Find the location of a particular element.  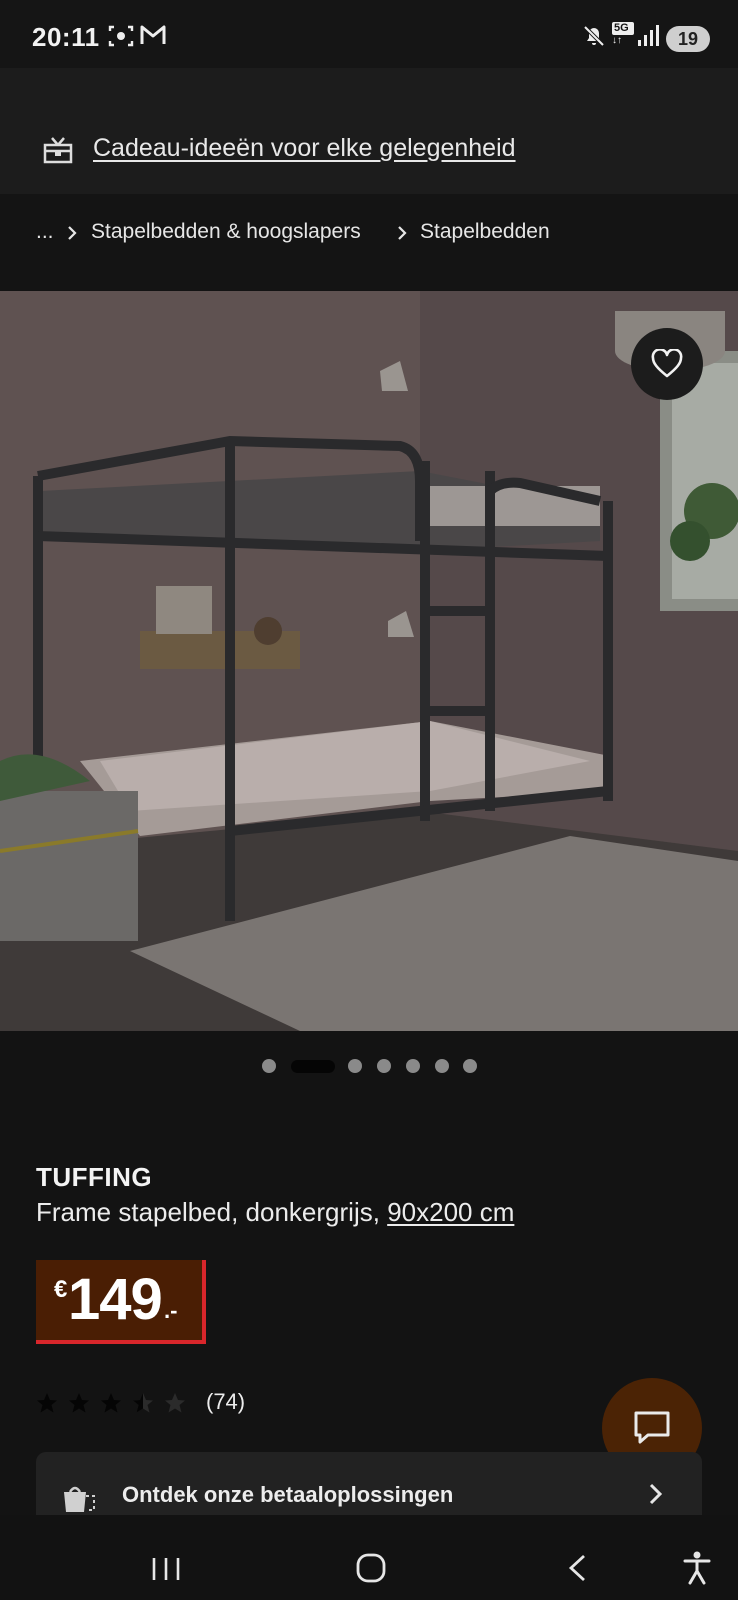

network-label: 5G is located at coordinates (623, 28).